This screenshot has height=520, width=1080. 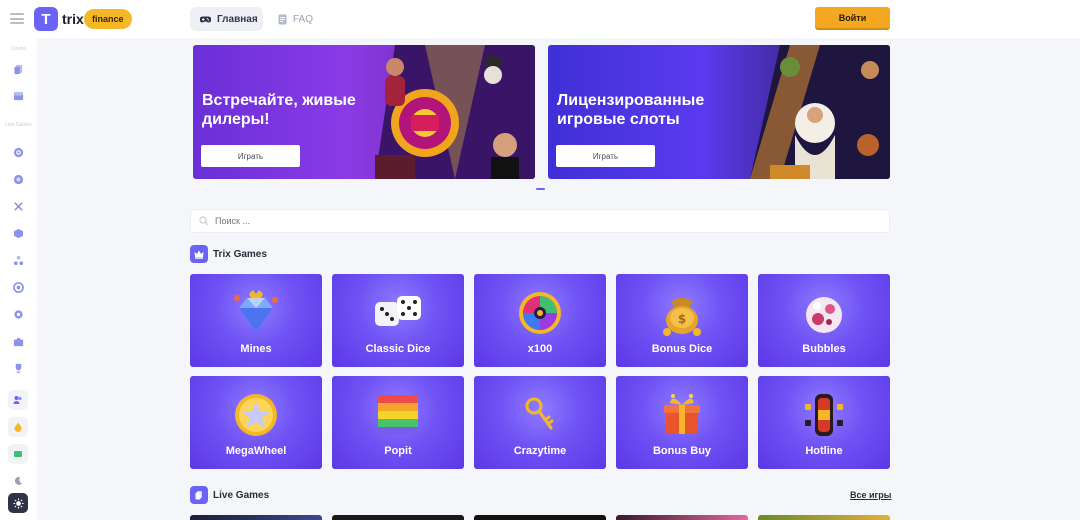 What do you see at coordinates (824, 451) in the screenshot?
I see `game-card-title: Hotline` at bounding box center [824, 451].